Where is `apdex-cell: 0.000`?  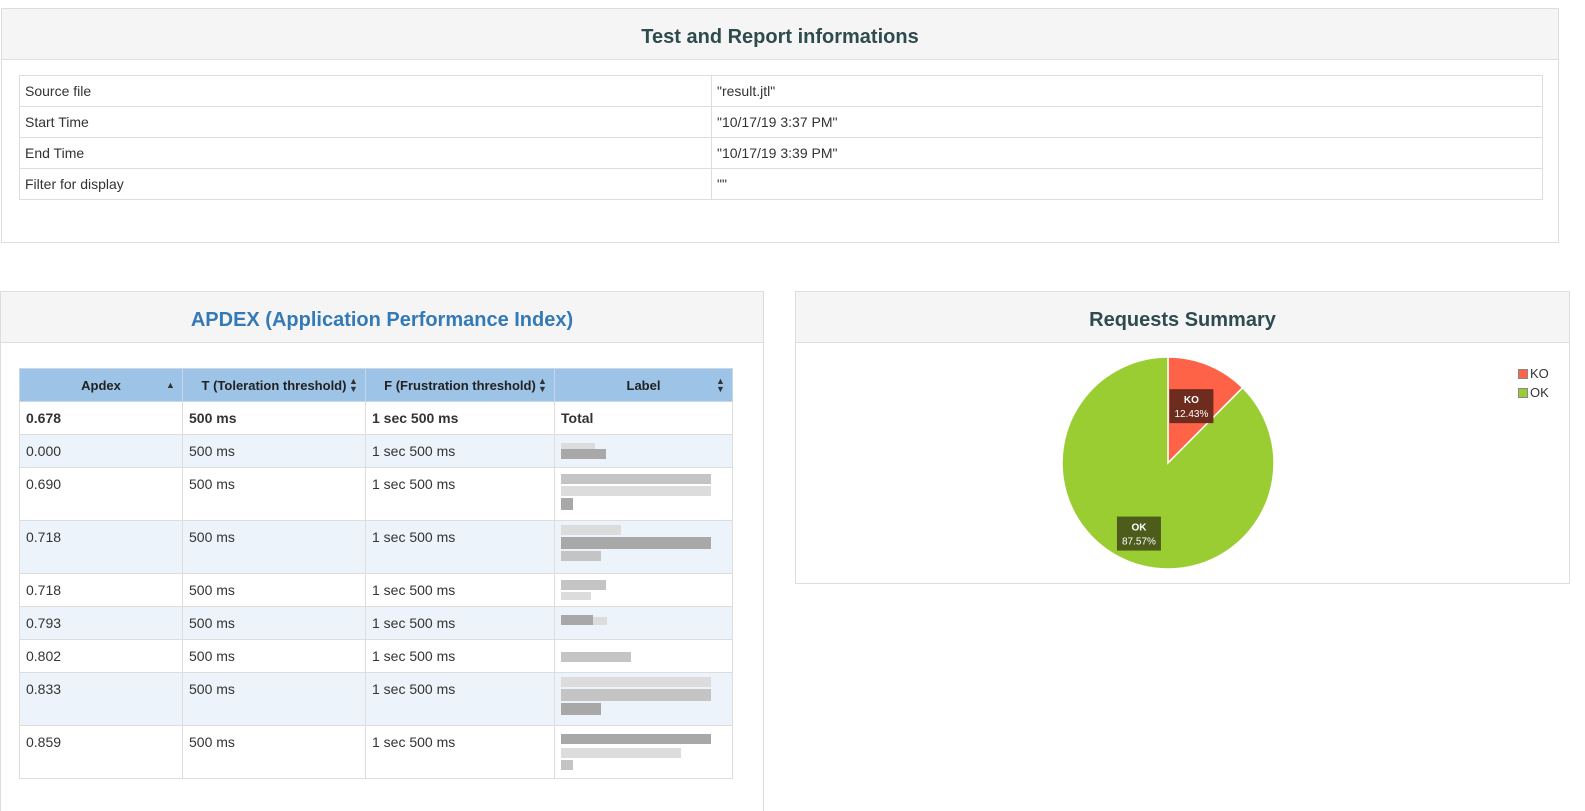
apdex-cell: 0.000 is located at coordinates (101, 451).